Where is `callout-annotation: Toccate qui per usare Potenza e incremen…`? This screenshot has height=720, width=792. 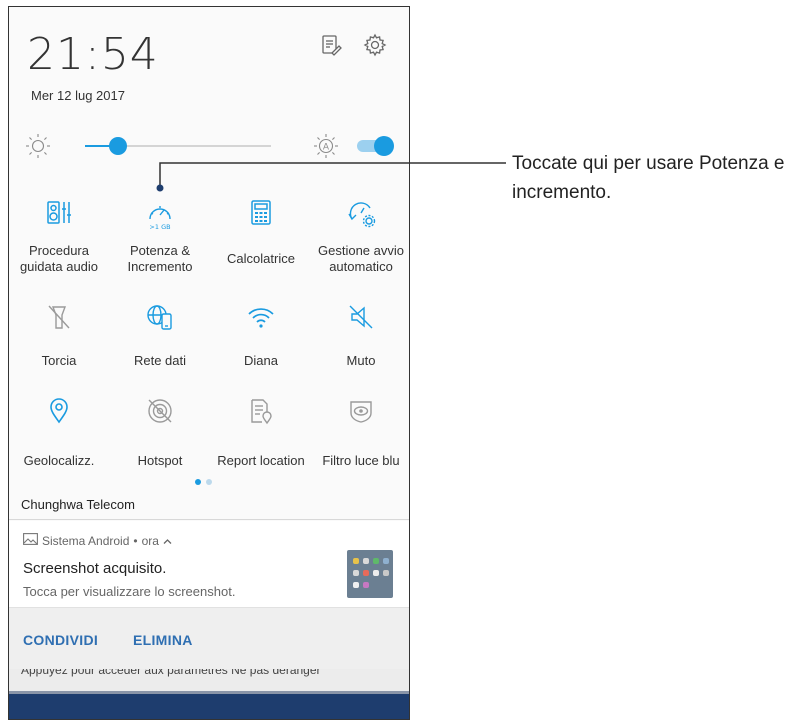
callout-annotation: Toccate qui per usare Potenza e incremen… is located at coordinates (648, 178).